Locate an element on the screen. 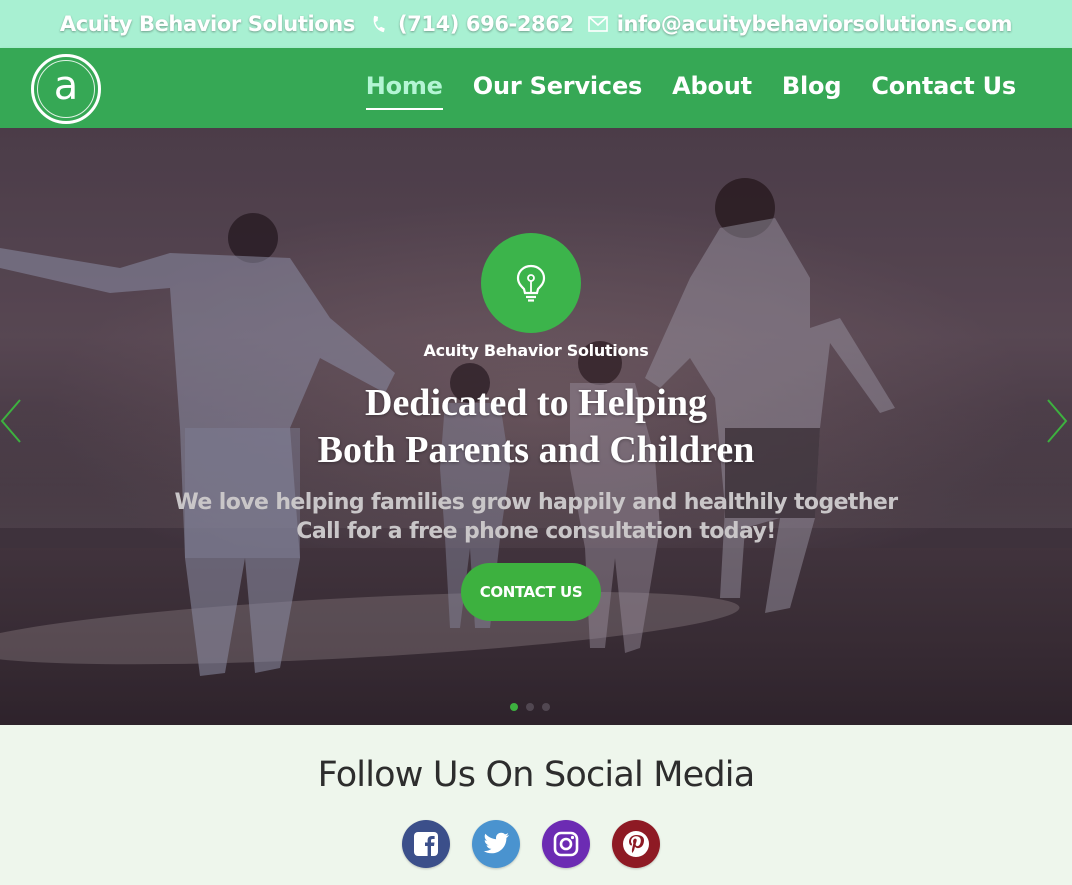  site-logo: a is located at coordinates (66, 89).